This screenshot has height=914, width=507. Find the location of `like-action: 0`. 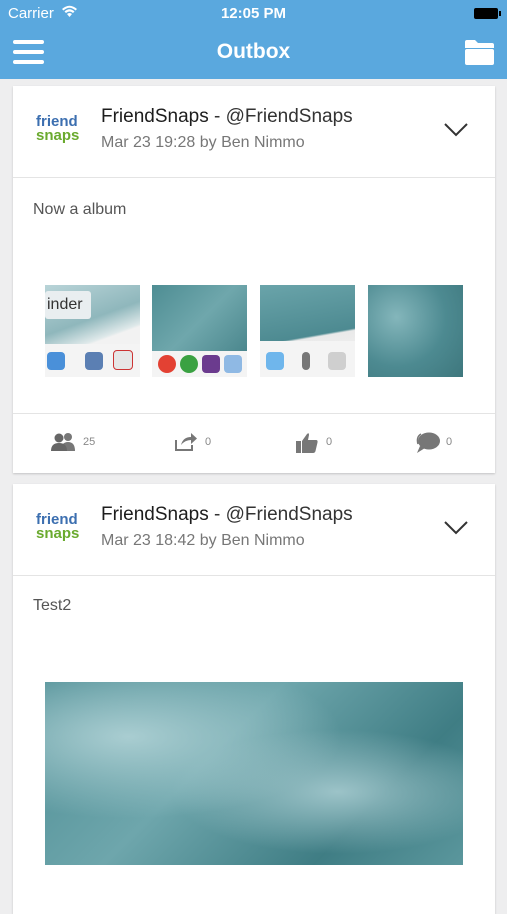

like-action: 0 is located at coordinates (317, 443).